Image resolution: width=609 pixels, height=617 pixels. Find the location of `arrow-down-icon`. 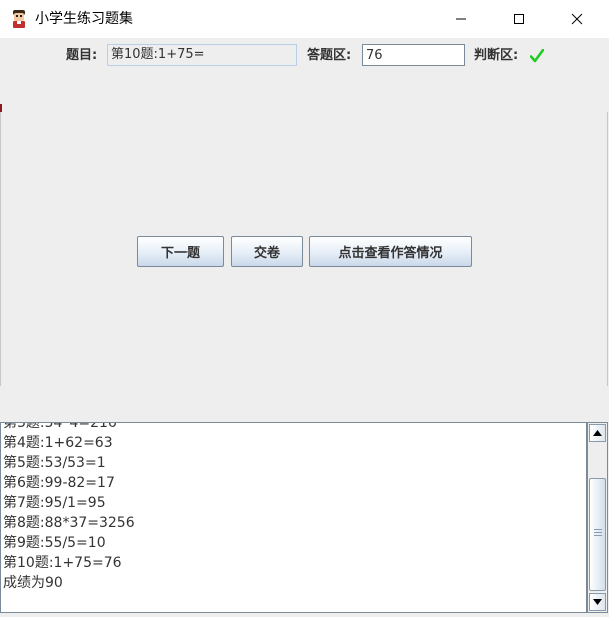

arrow-down-icon is located at coordinates (597, 602).